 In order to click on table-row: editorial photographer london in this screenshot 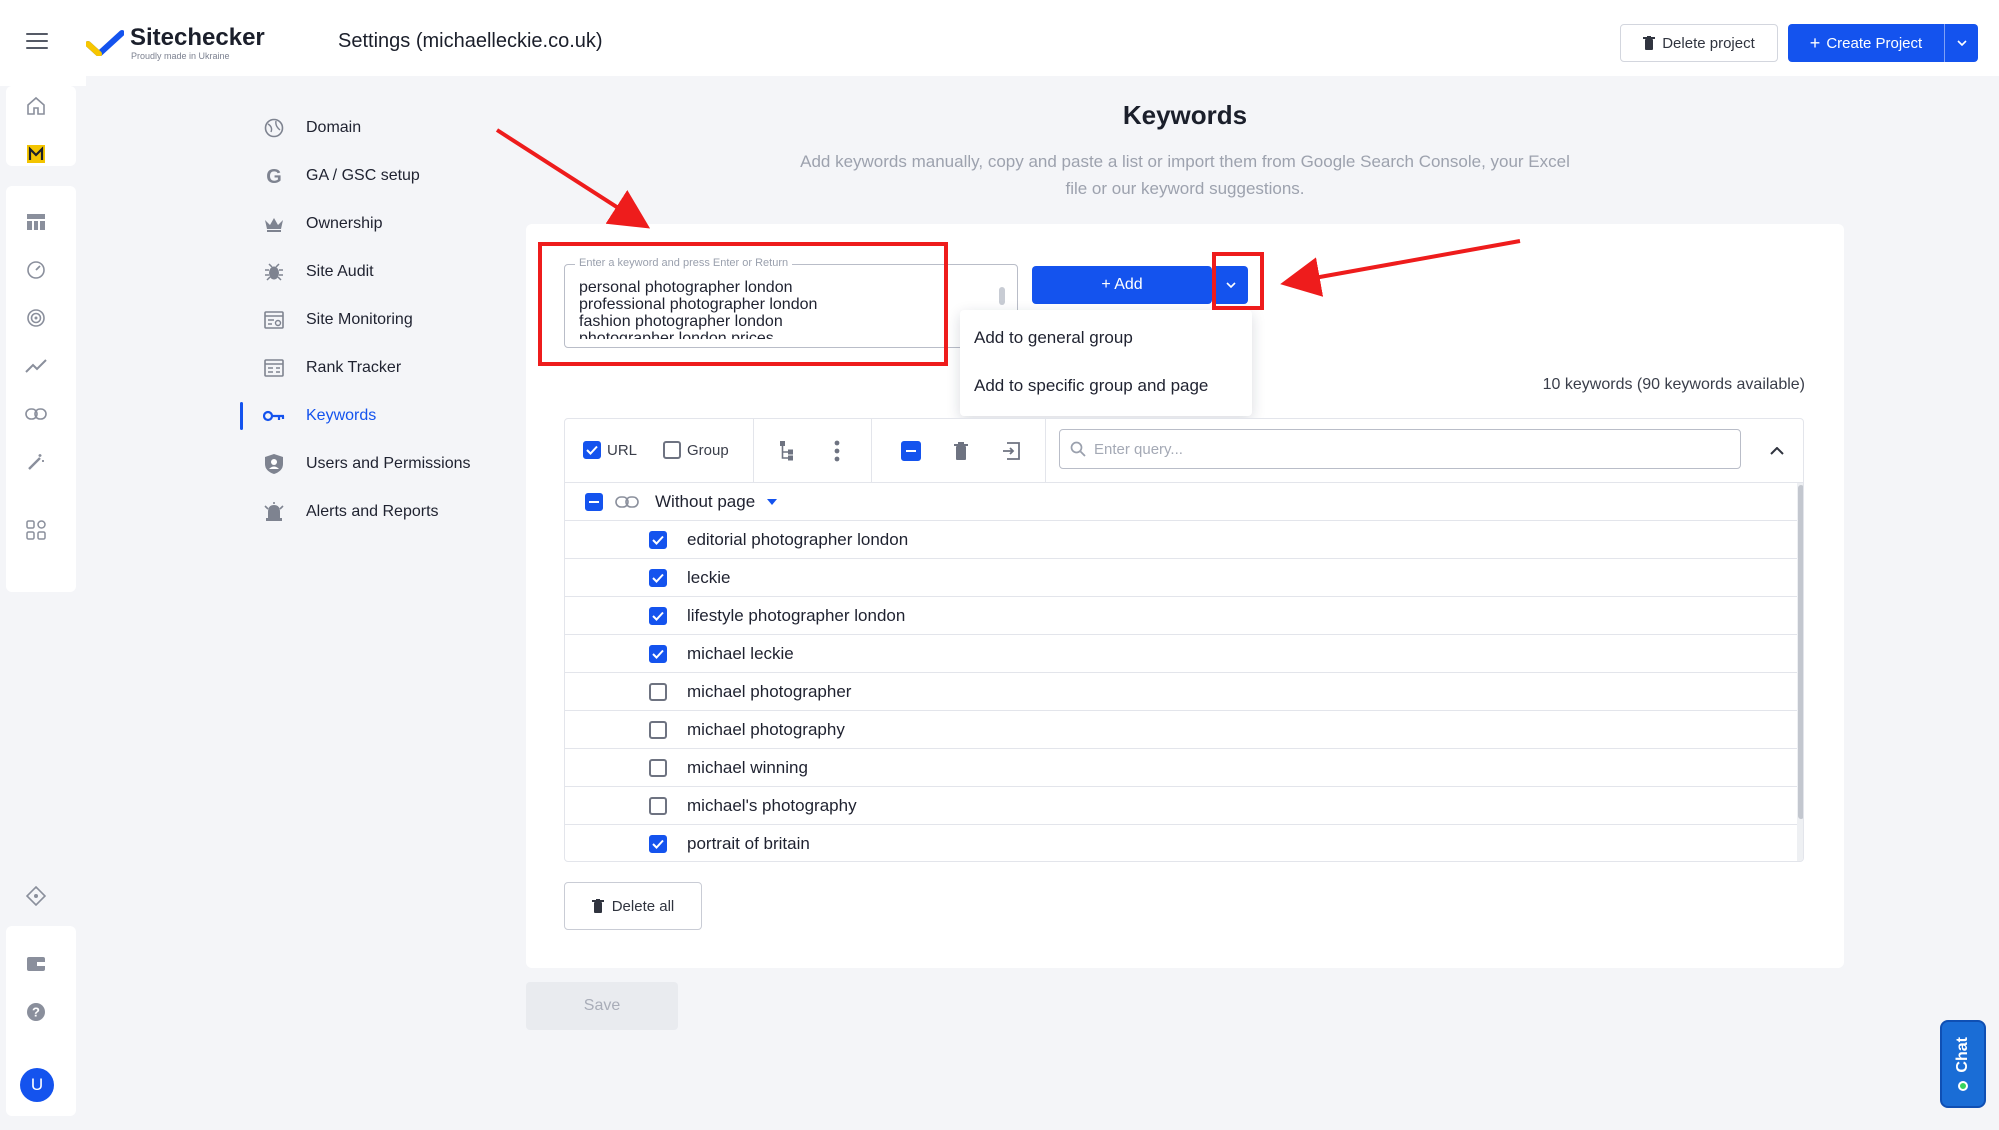, I will do `click(1181, 540)`.